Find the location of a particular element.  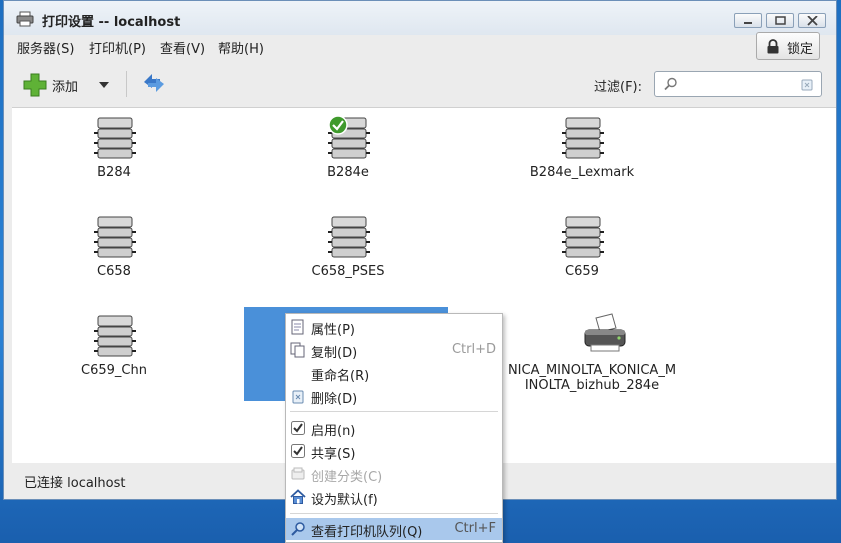

printer-name-line: NICA_MINOLTA_KONICA_M is located at coordinates (592, 370).